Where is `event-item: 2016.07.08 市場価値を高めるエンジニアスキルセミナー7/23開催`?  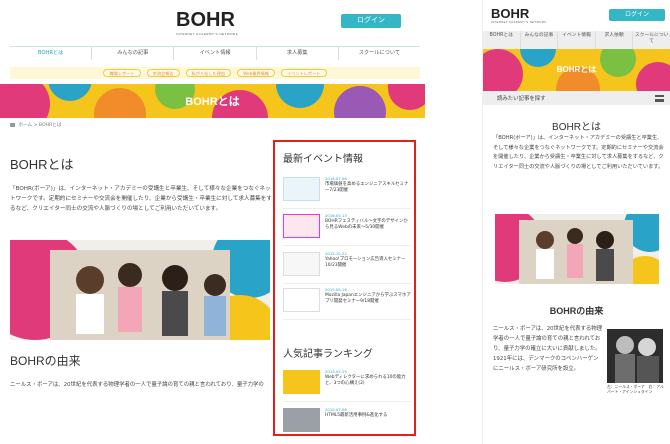 event-item: 2016.07.08 市場価値を高めるエンジニアスキルセミナー7/23開催 is located at coordinates (347, 192).